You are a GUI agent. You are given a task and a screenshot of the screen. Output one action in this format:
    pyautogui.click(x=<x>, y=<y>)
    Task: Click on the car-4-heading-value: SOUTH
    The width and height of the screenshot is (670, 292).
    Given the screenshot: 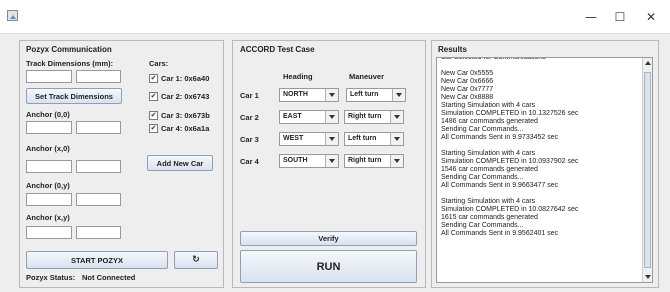 What is the action you would take?
    pyautogui.click(x=295, y=160)
    